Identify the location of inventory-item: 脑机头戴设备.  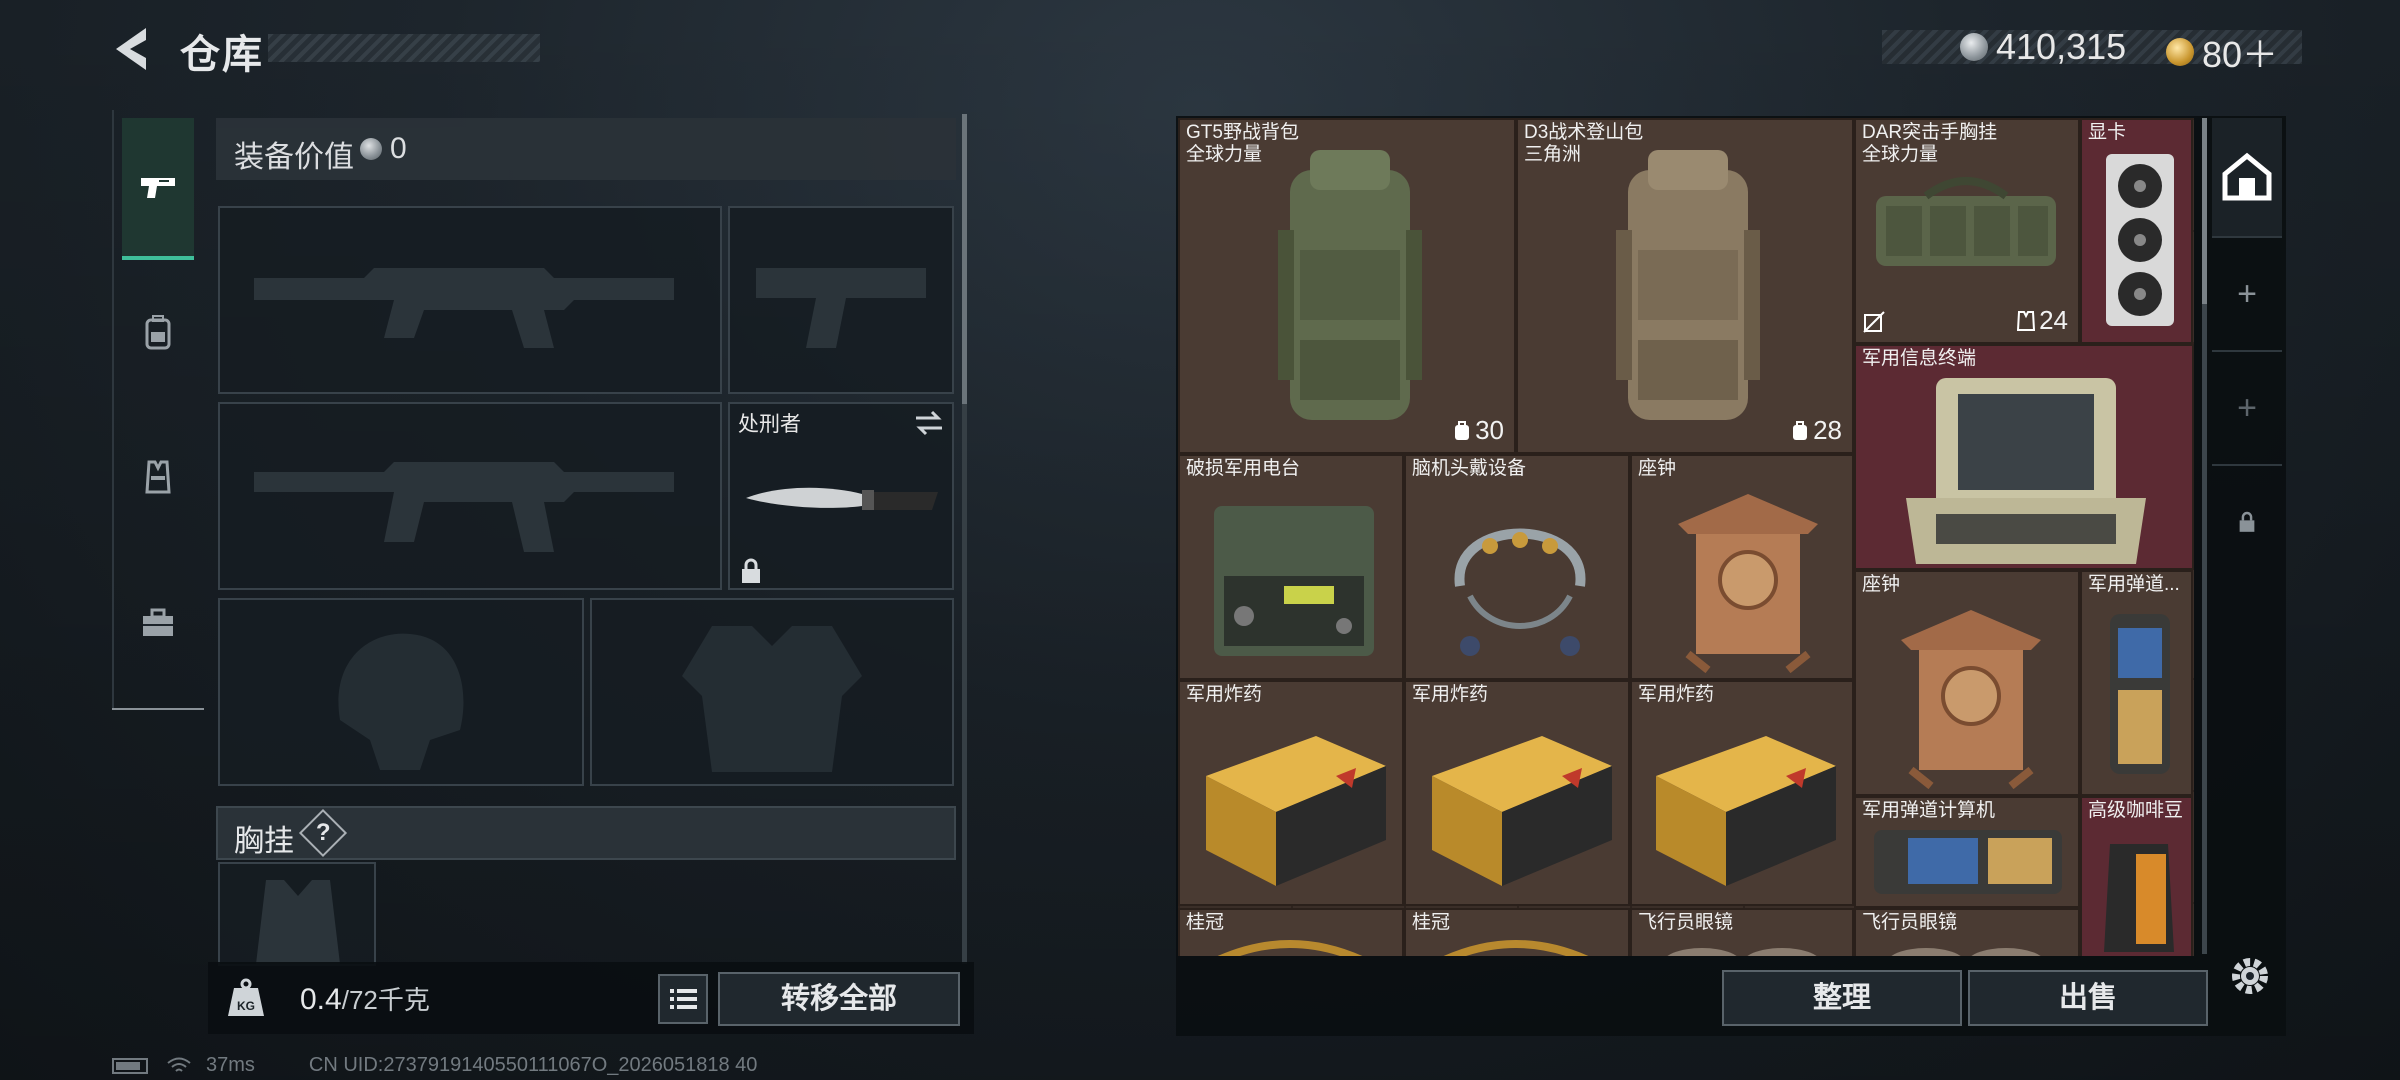
(1517, 567).